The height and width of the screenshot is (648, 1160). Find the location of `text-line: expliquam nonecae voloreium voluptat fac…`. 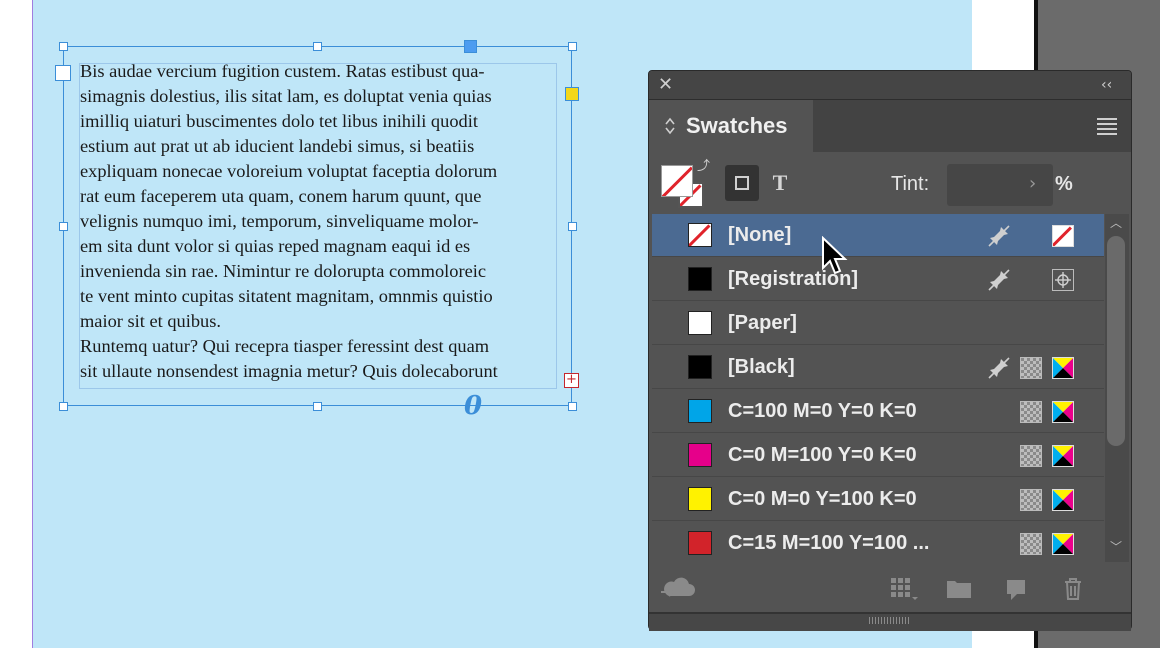

text-line: expliquam nonecae voloreium voluptat fac… is located at coordinates (289, 171).